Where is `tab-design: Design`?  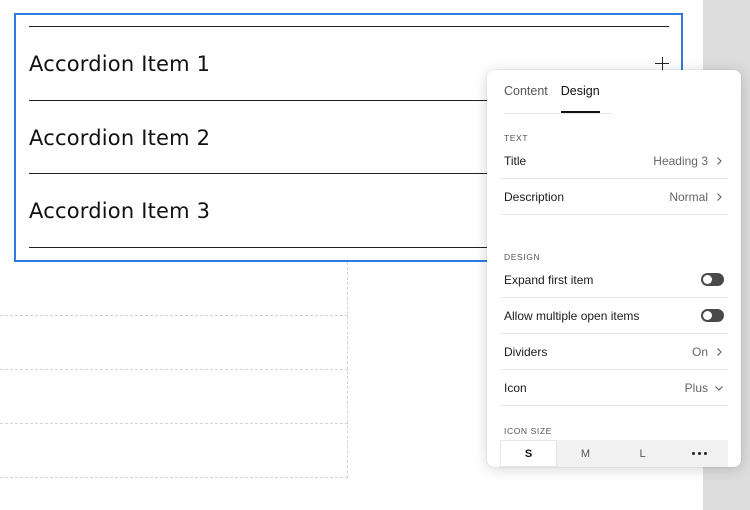
tab-design: Design is located at coordinates (580, 91).